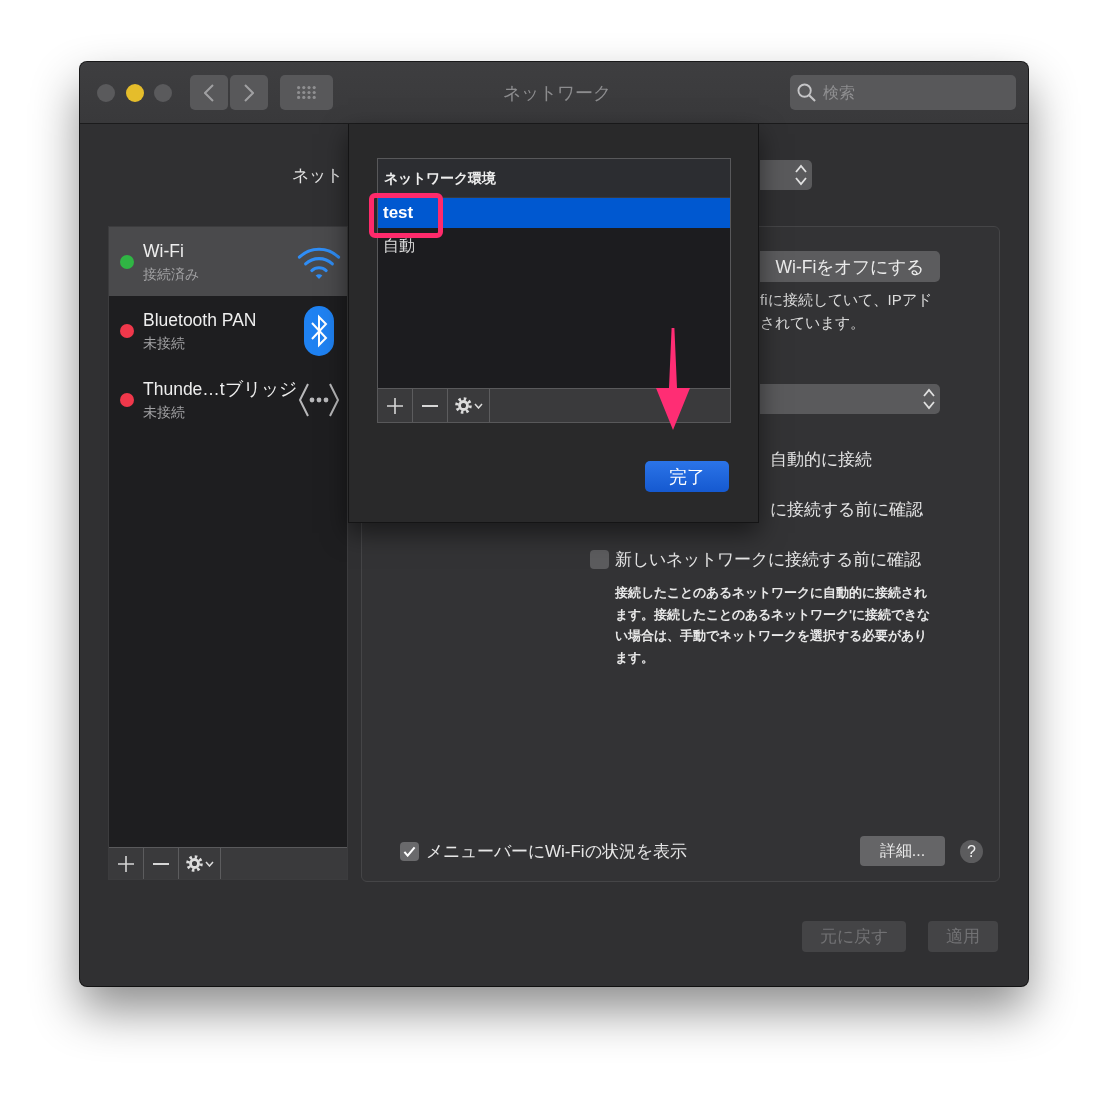 The width and height of the screenshot is (1108, 1108). Describe the element at coordinates (846, 510) in the screenshot. I see `option-label: に接続する前に確認` at that location.